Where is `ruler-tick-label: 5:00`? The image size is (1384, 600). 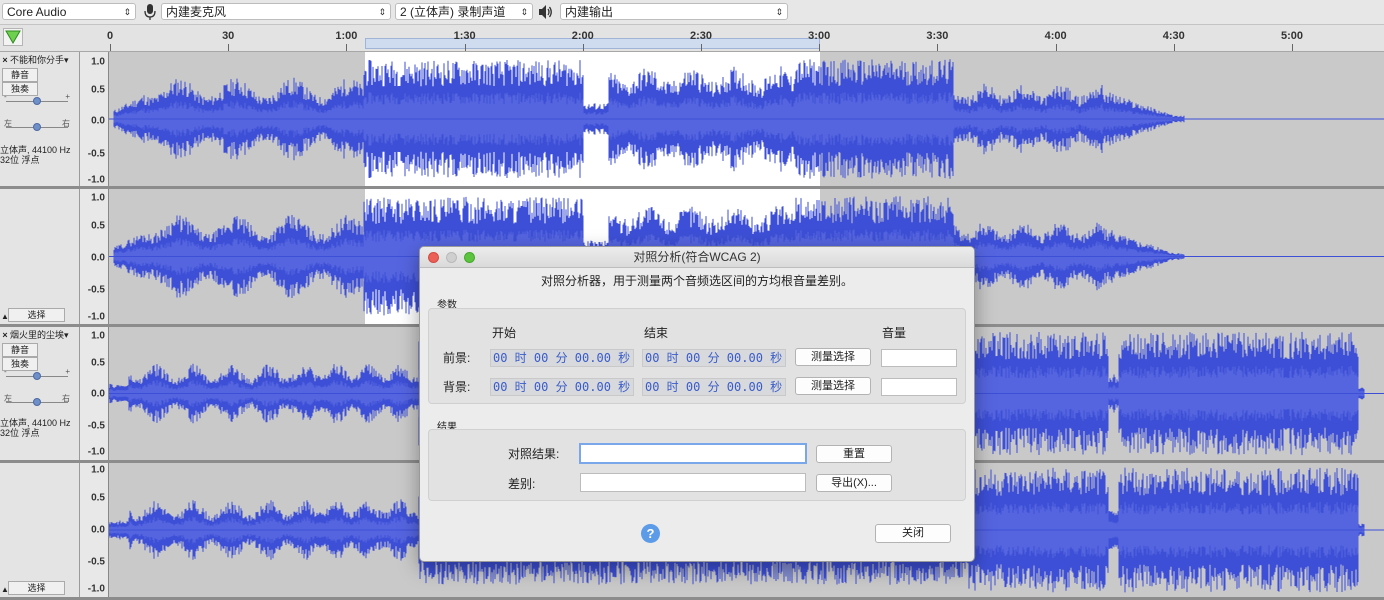 ruler-tick-label: 5:00 is located at coordinates (1292, 36).